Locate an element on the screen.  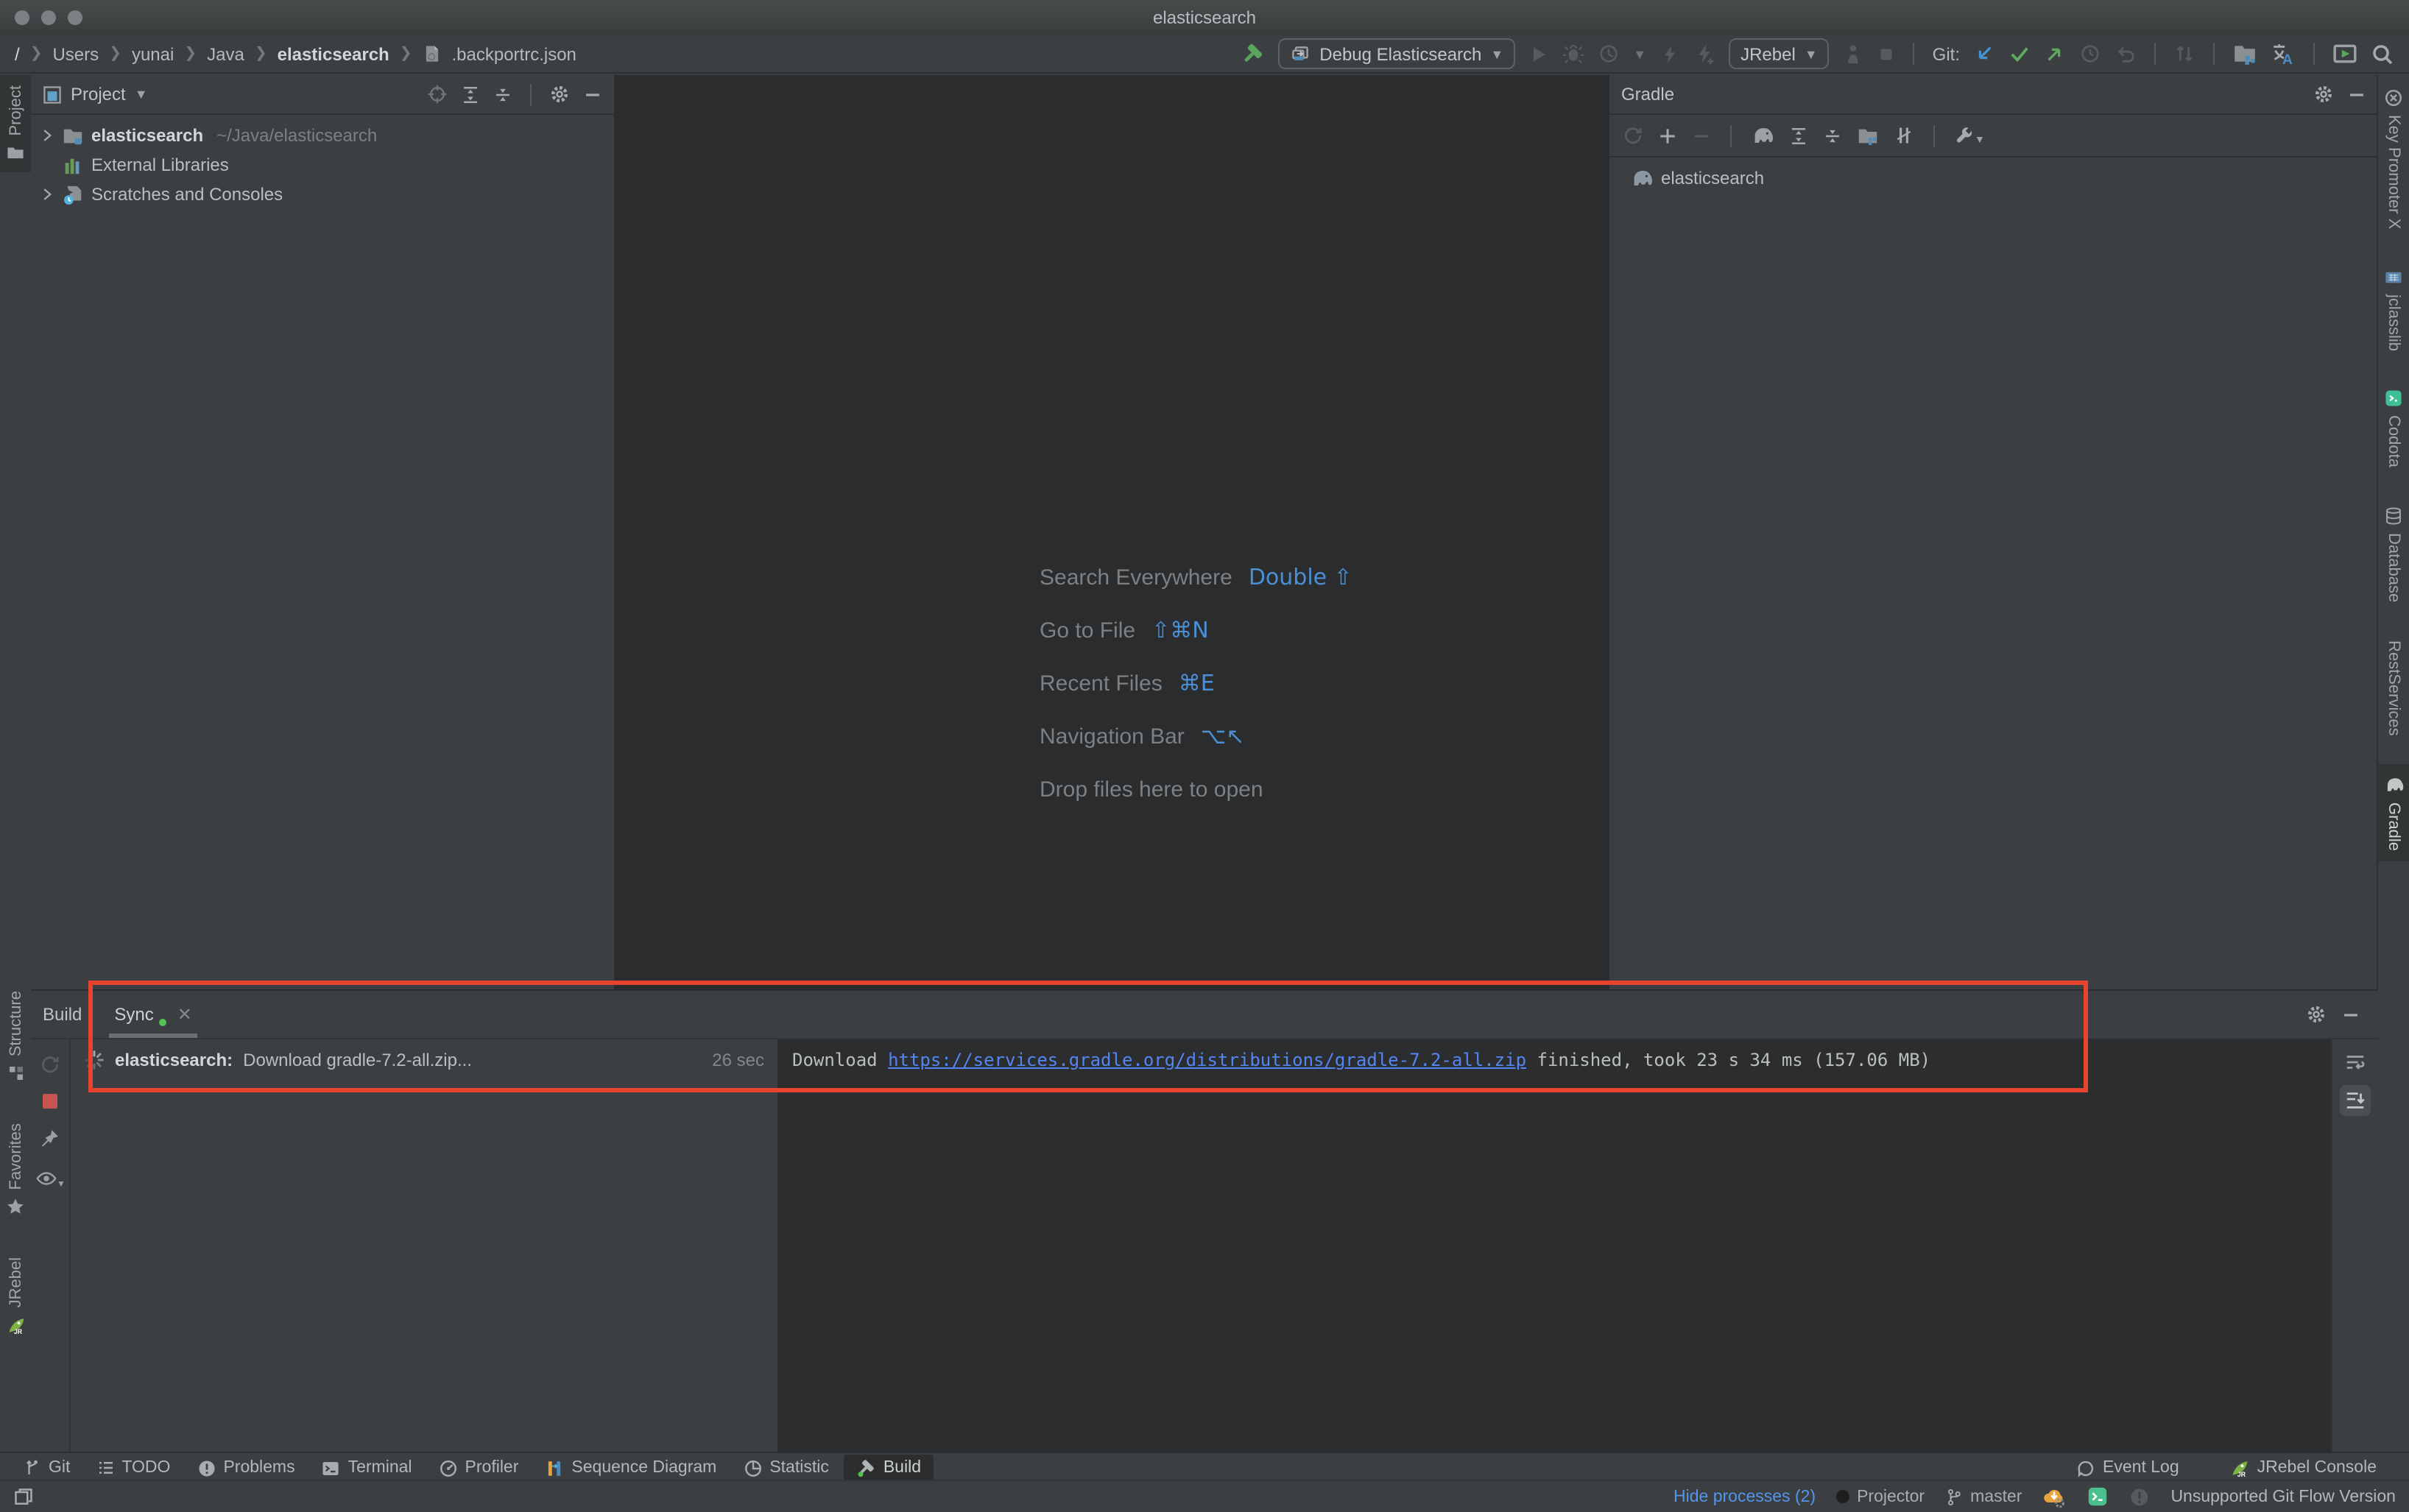
close-icon: ✕ is located at coordinates (184, 1014).